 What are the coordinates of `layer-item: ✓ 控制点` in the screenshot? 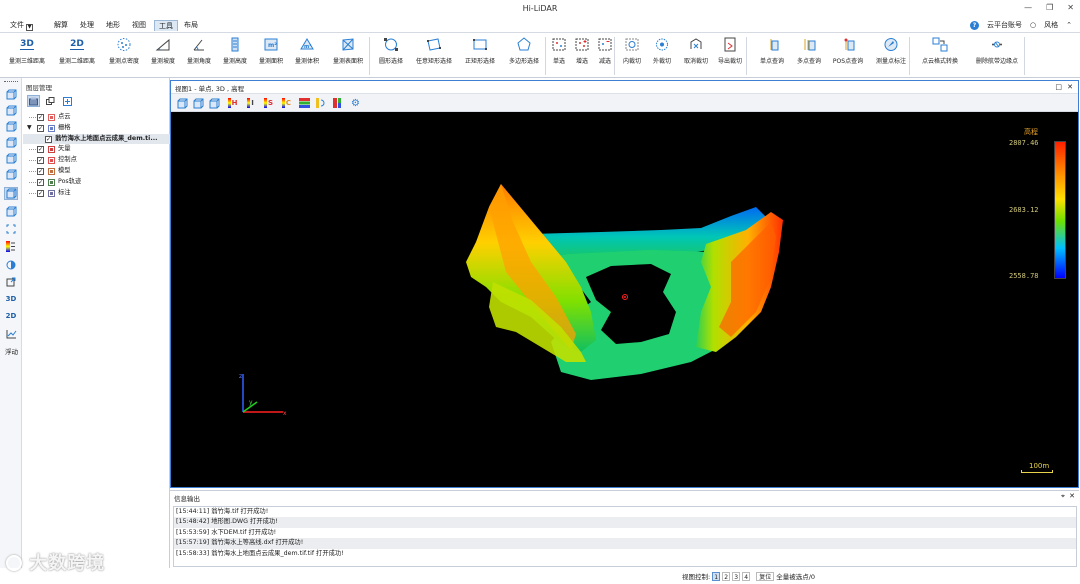 It's located at (96, 160).